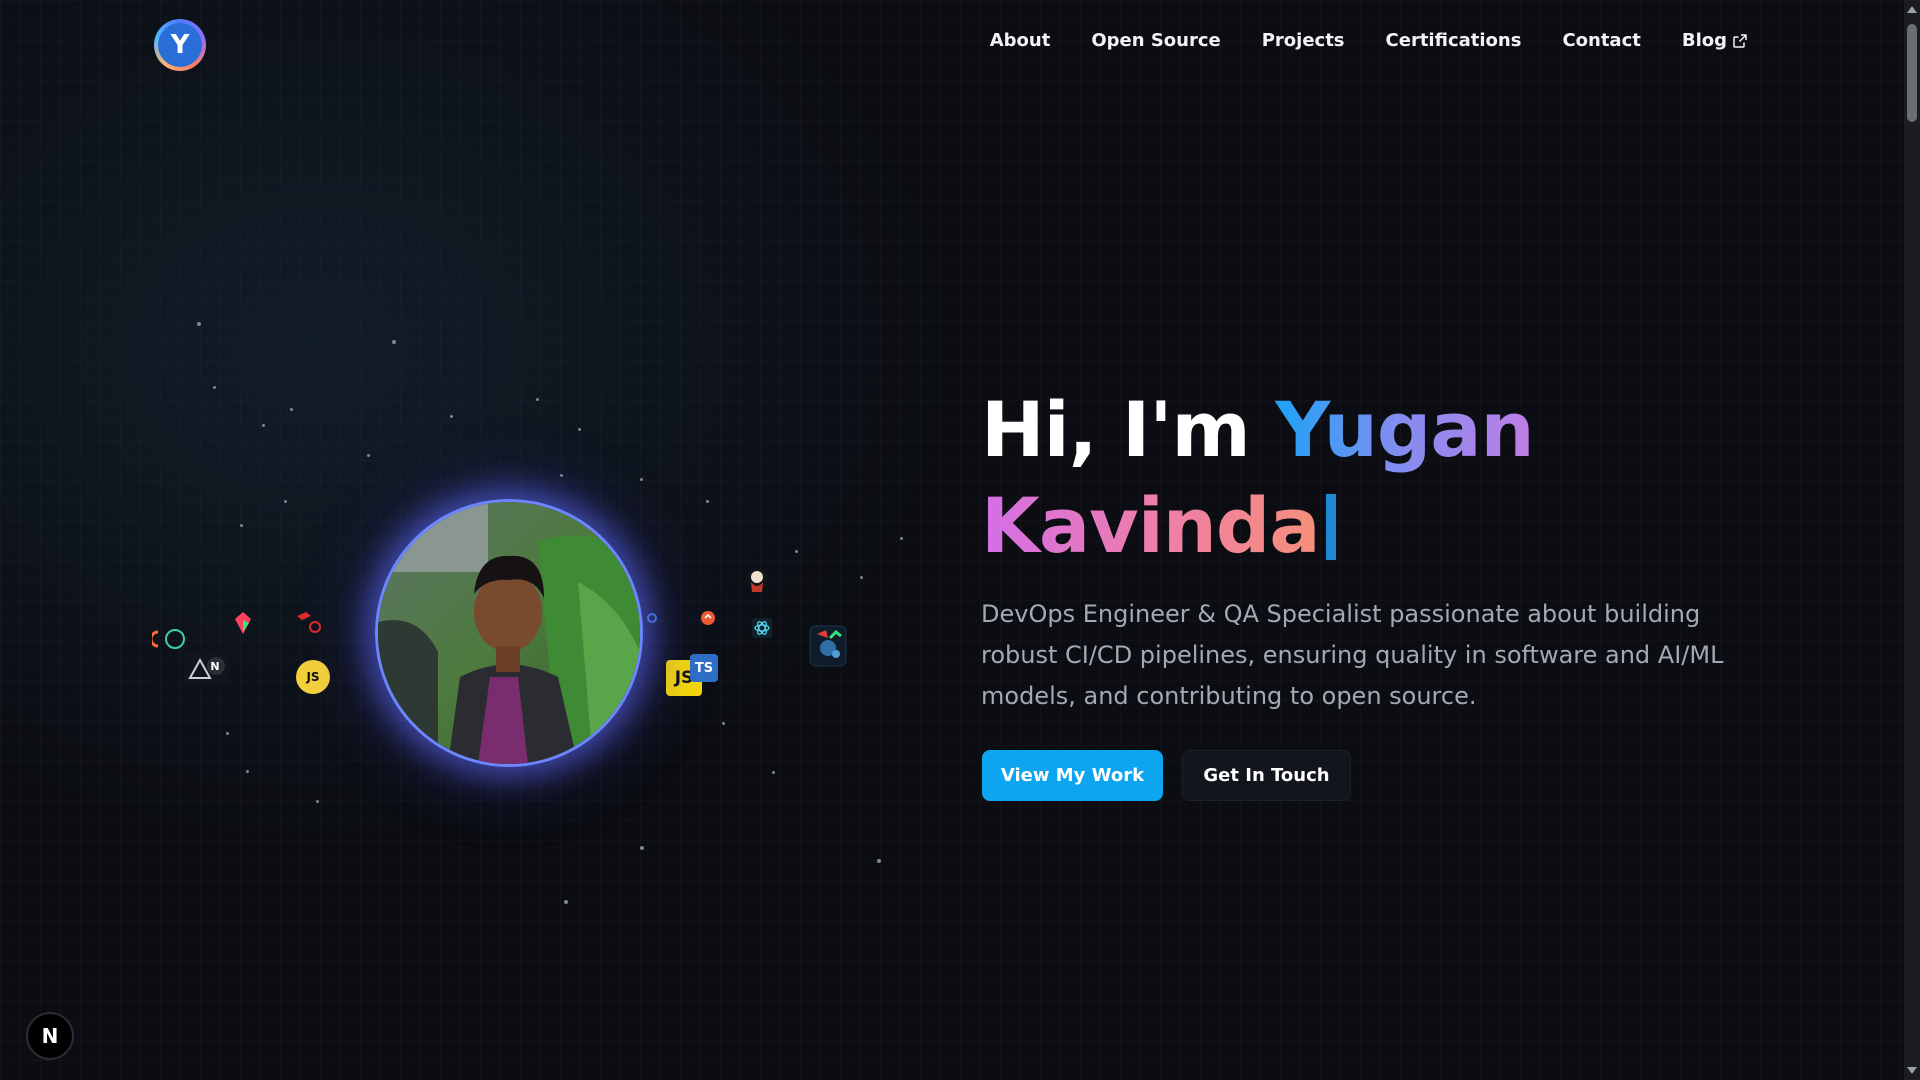 The image size is (1920, 1080). I want to click on nav-about: About, so click(1020, 40).